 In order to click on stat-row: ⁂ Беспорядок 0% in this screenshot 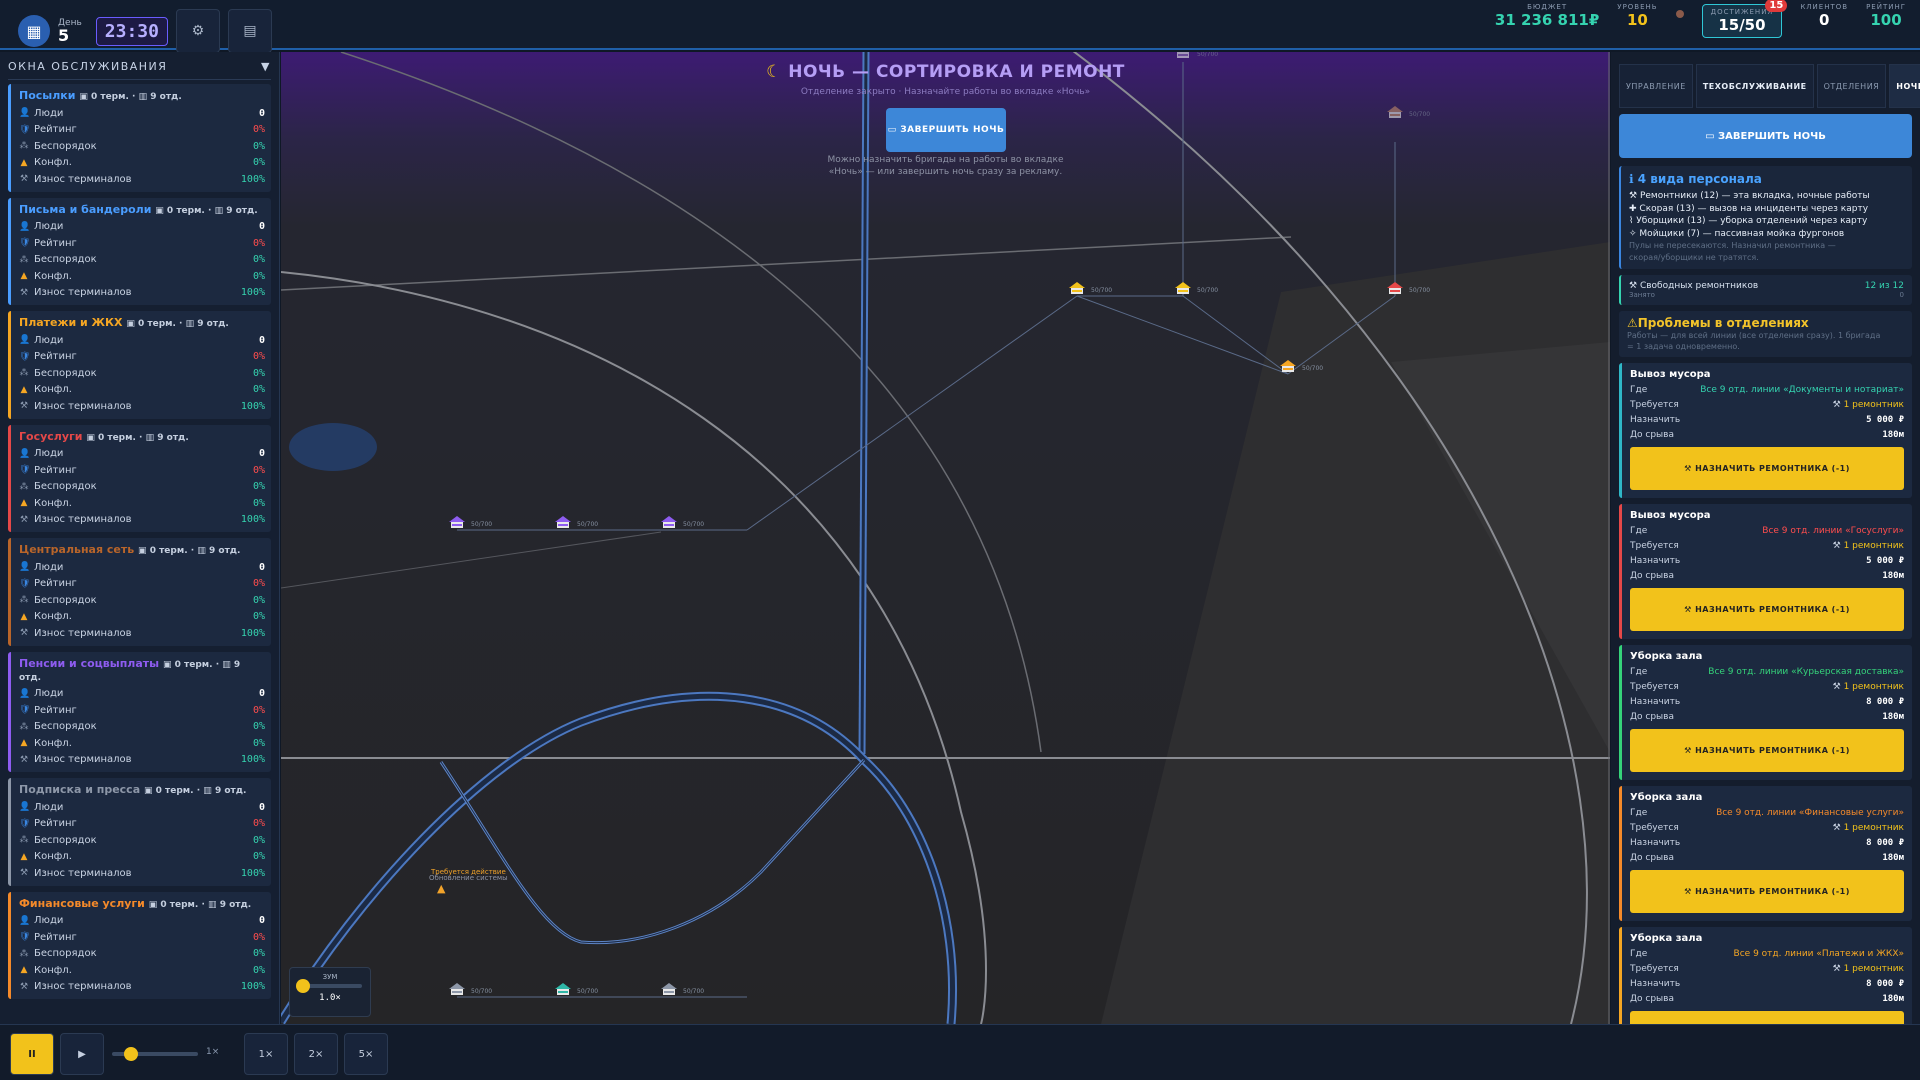, I will do `click(142, 840)`.